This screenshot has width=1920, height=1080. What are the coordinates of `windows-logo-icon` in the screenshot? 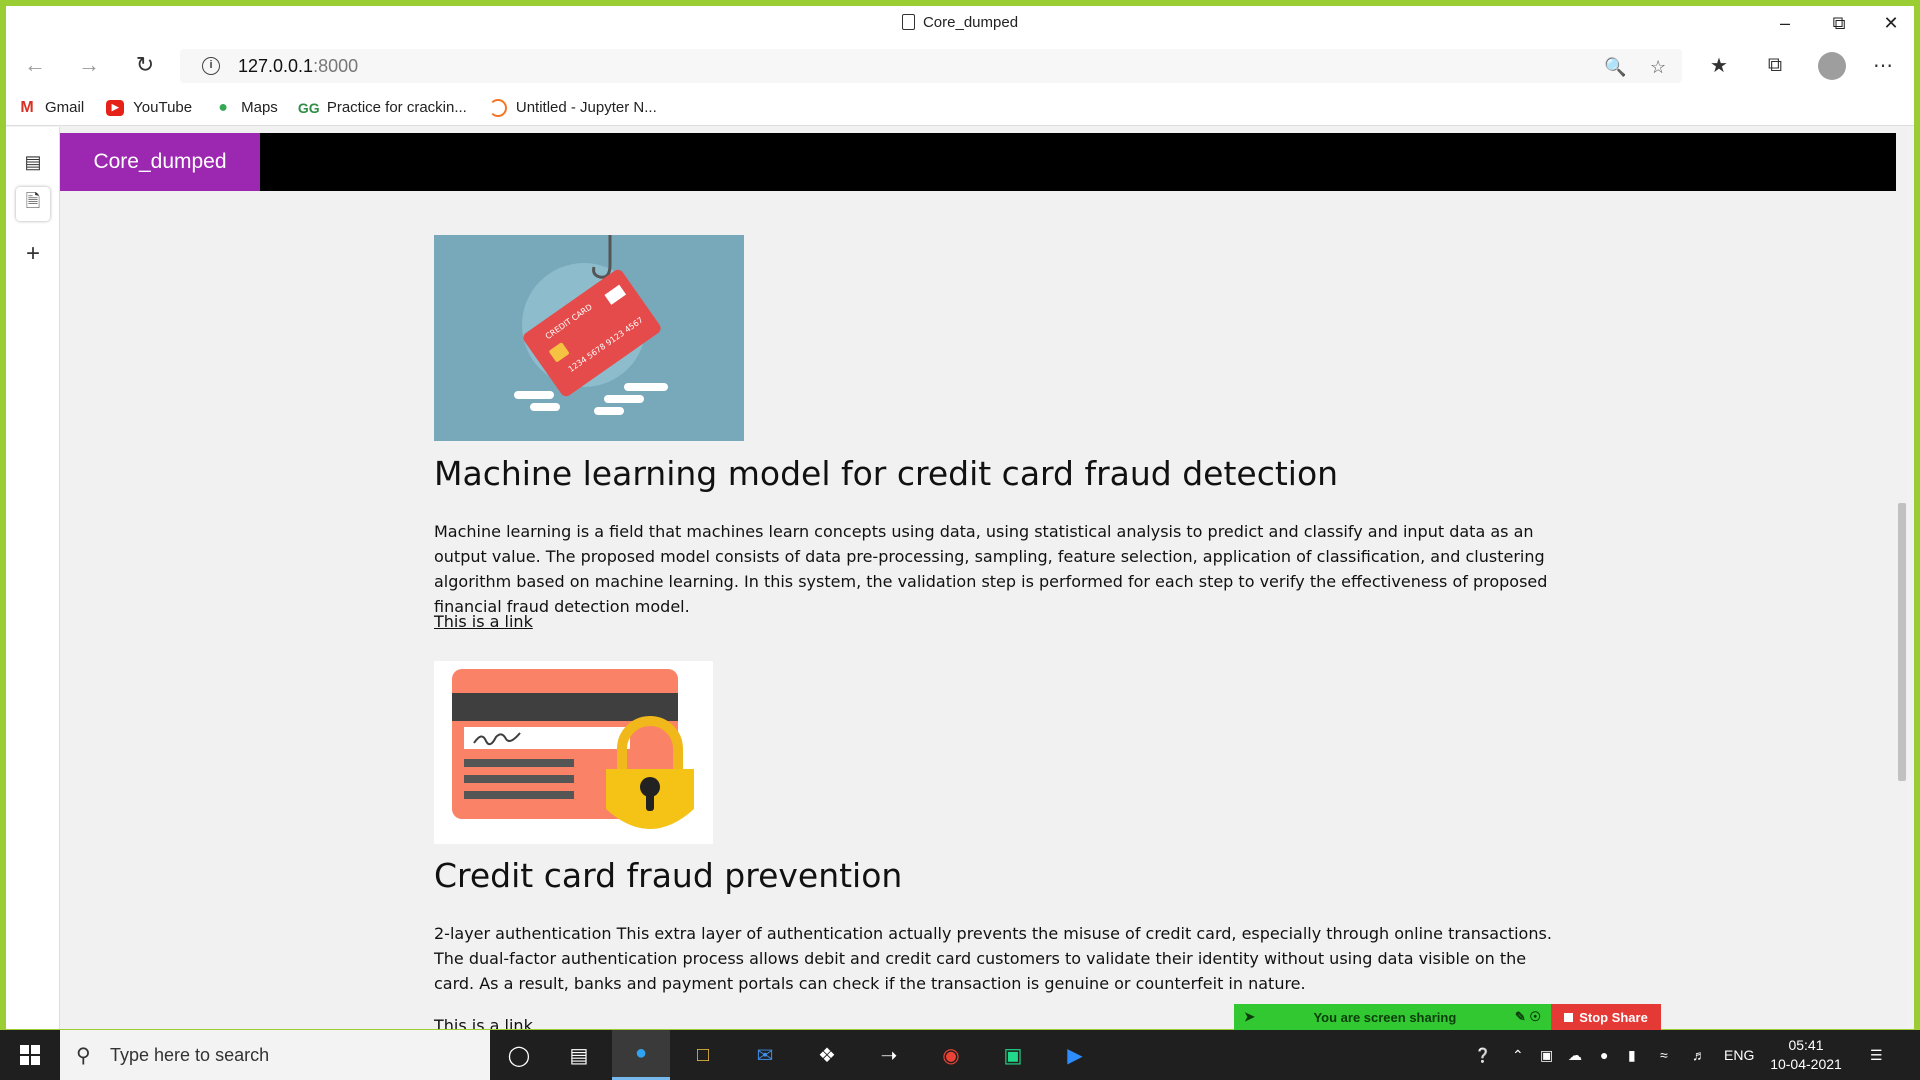 It's located at (30, 1055).